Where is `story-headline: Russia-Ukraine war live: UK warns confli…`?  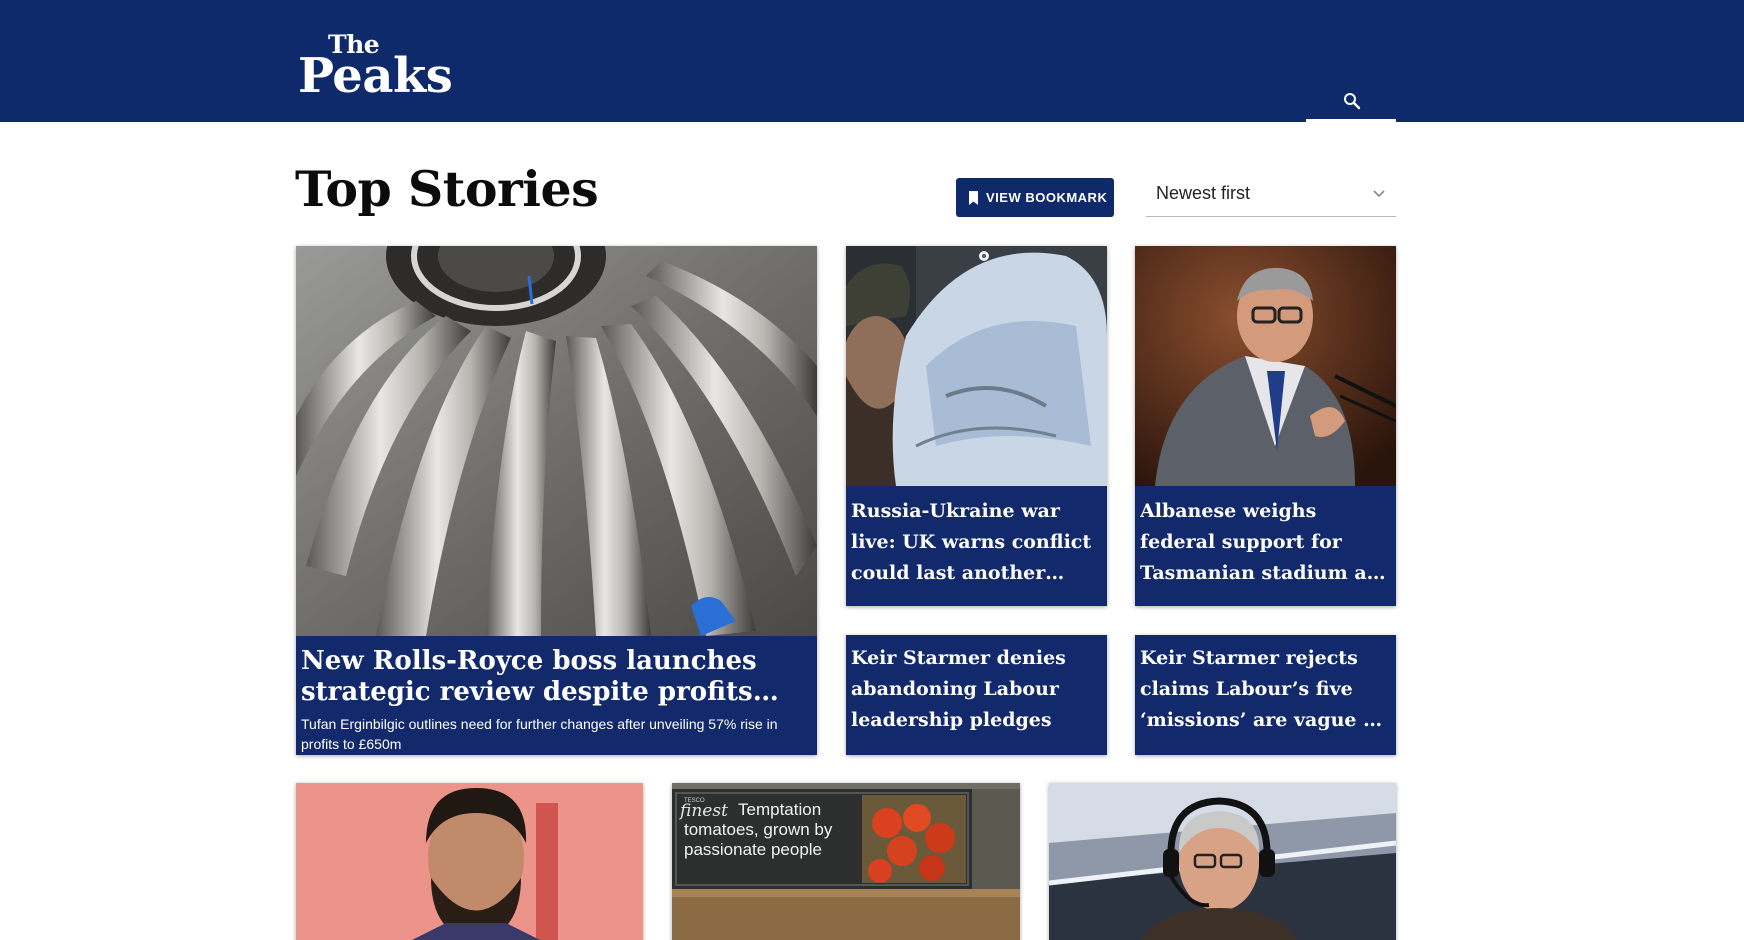
story-headline: Russia-Ukraine war live: UK warns confli… is located at coordinates (976, 542).